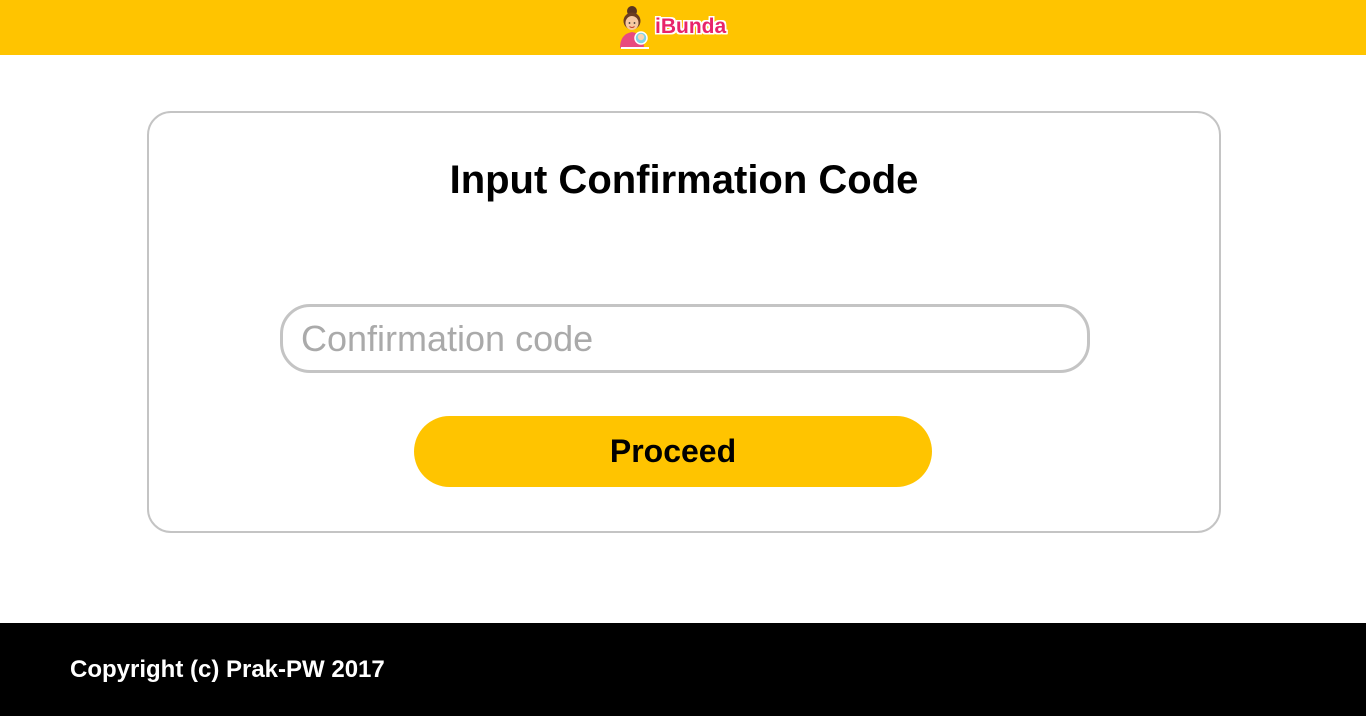  I want to click on proceed-button: Proceed, so click(673, 451).